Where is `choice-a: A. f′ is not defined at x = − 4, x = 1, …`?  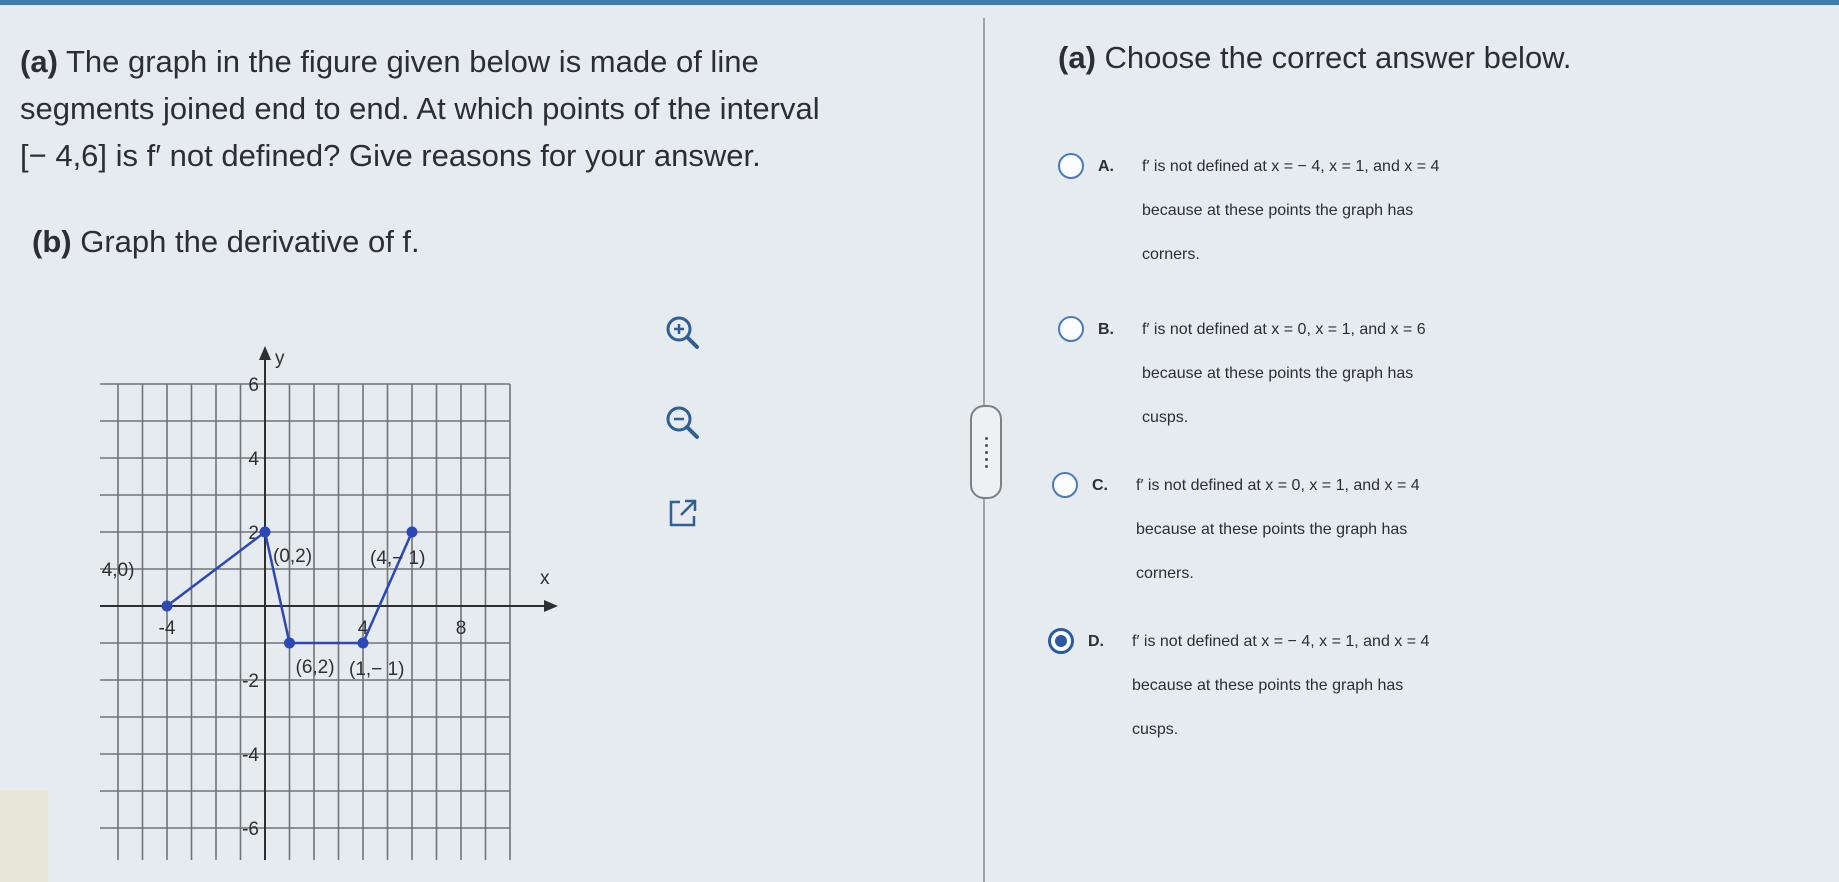 choice-a: A. f′ is not defined at x = − 4, x = 1, … is located at coordinates (1420, 211).